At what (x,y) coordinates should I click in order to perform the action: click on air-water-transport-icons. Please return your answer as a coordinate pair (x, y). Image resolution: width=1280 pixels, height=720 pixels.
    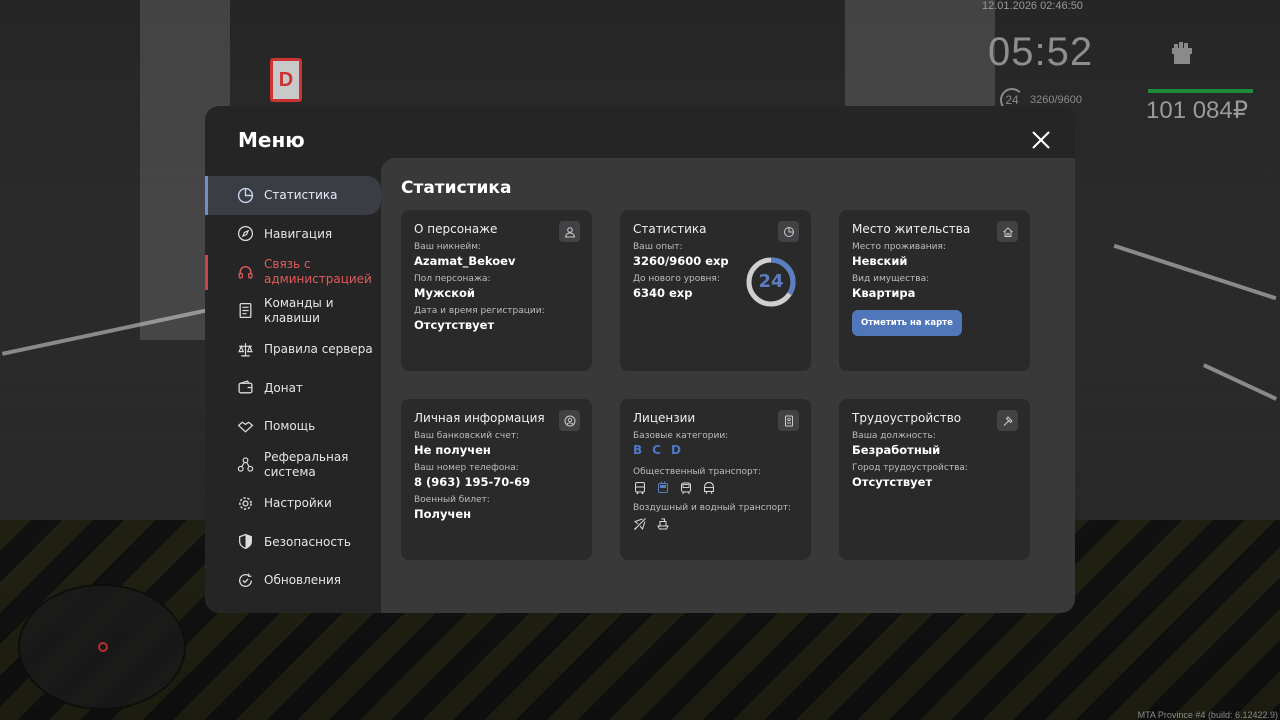
    Looking at the image, I should click on (715, 524).